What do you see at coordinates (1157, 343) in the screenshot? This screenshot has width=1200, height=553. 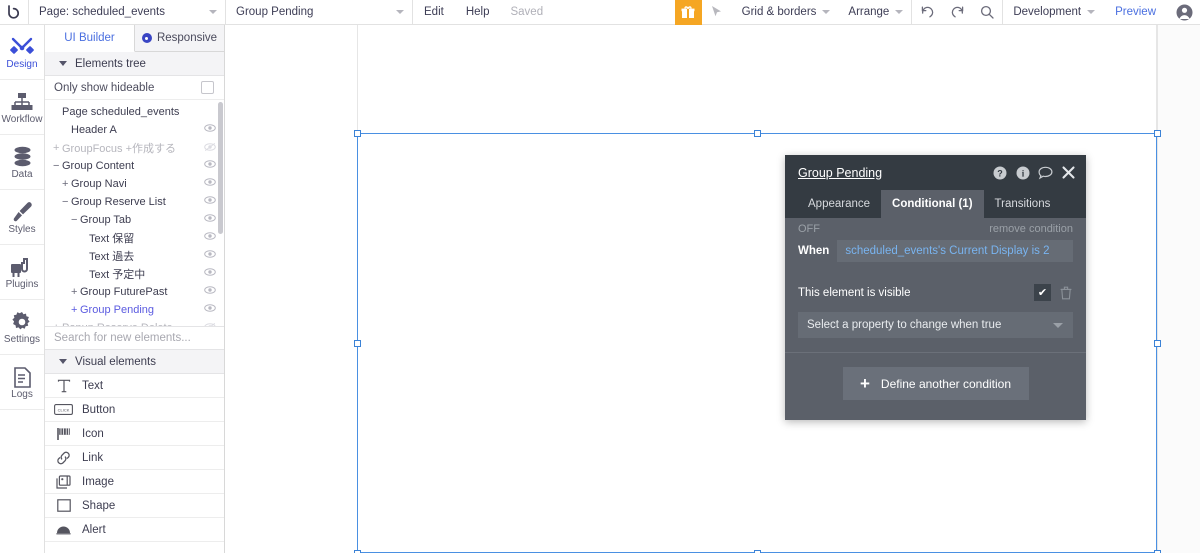 I see `resize-handle-e` at bounding box center [1157, 343].